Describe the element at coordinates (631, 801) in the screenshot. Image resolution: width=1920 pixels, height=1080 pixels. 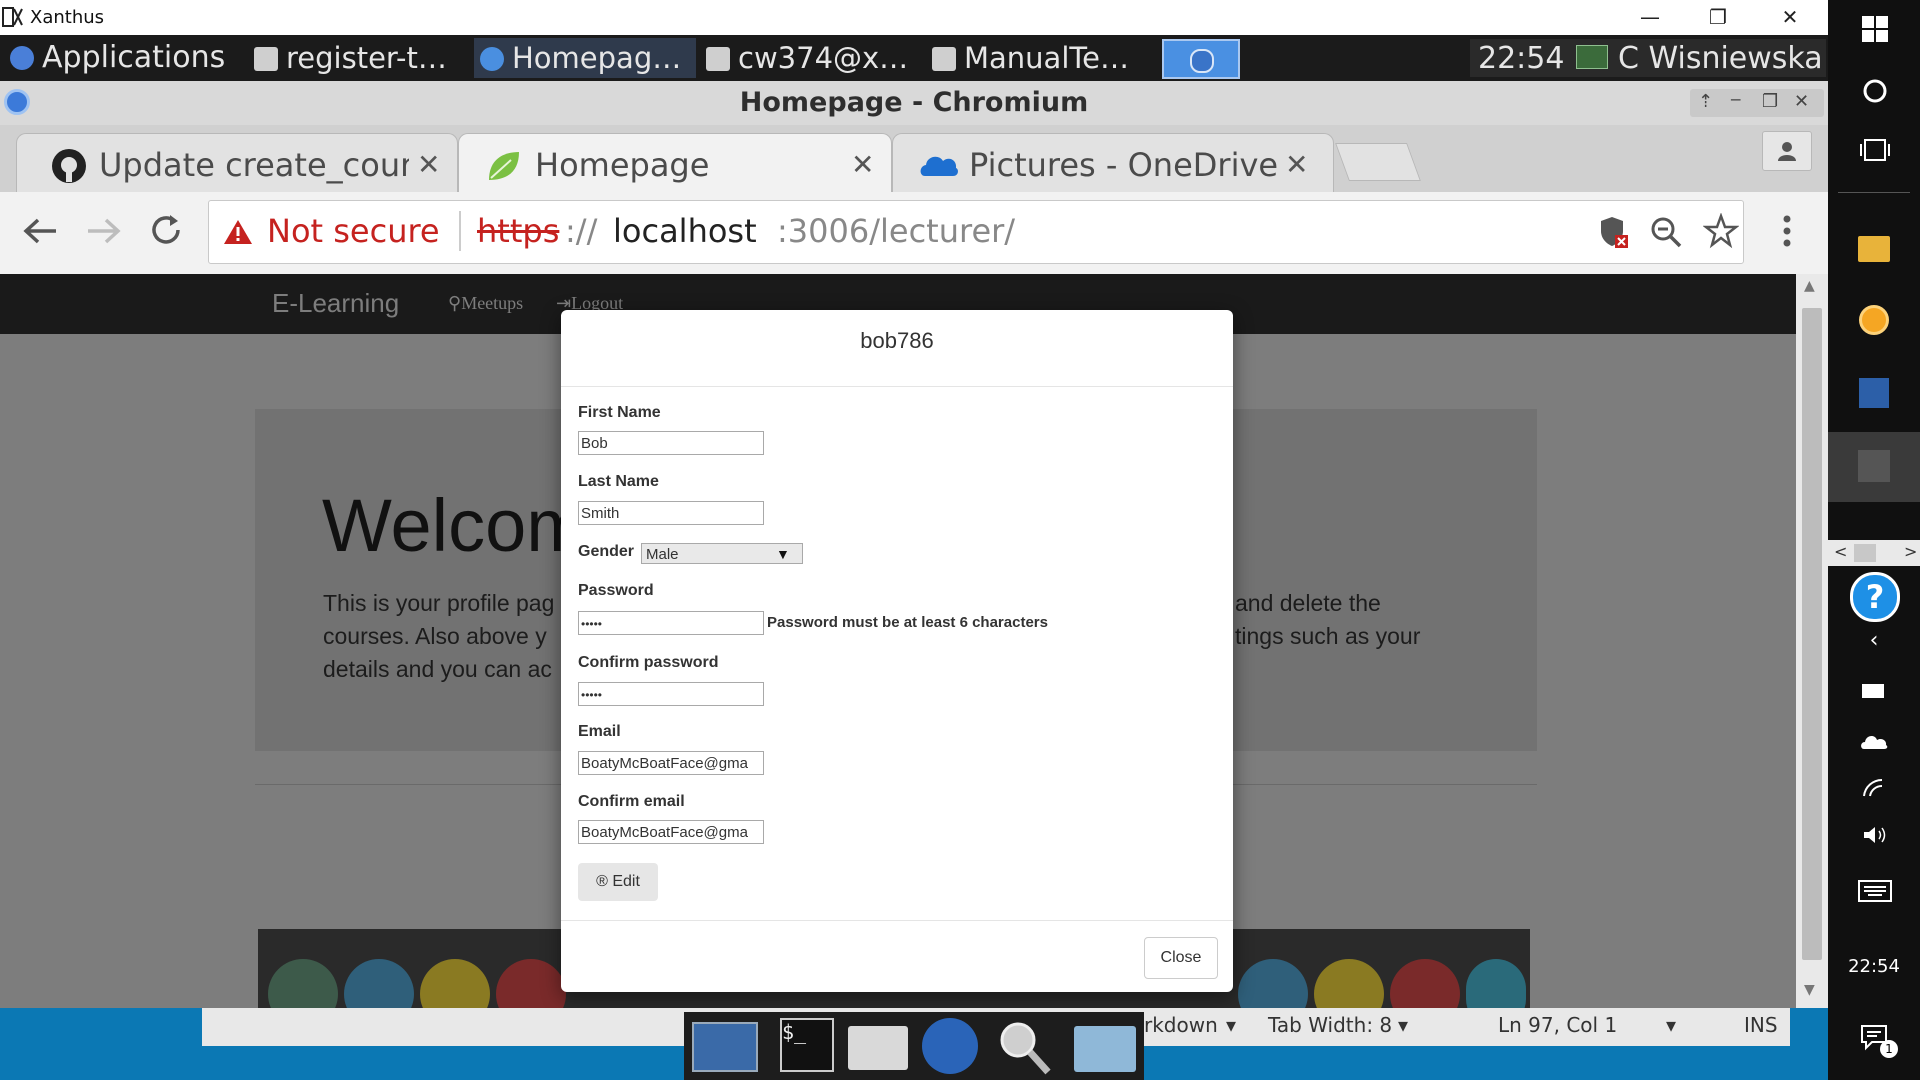
I see `confirm-email-label: Confirm email` at that location.